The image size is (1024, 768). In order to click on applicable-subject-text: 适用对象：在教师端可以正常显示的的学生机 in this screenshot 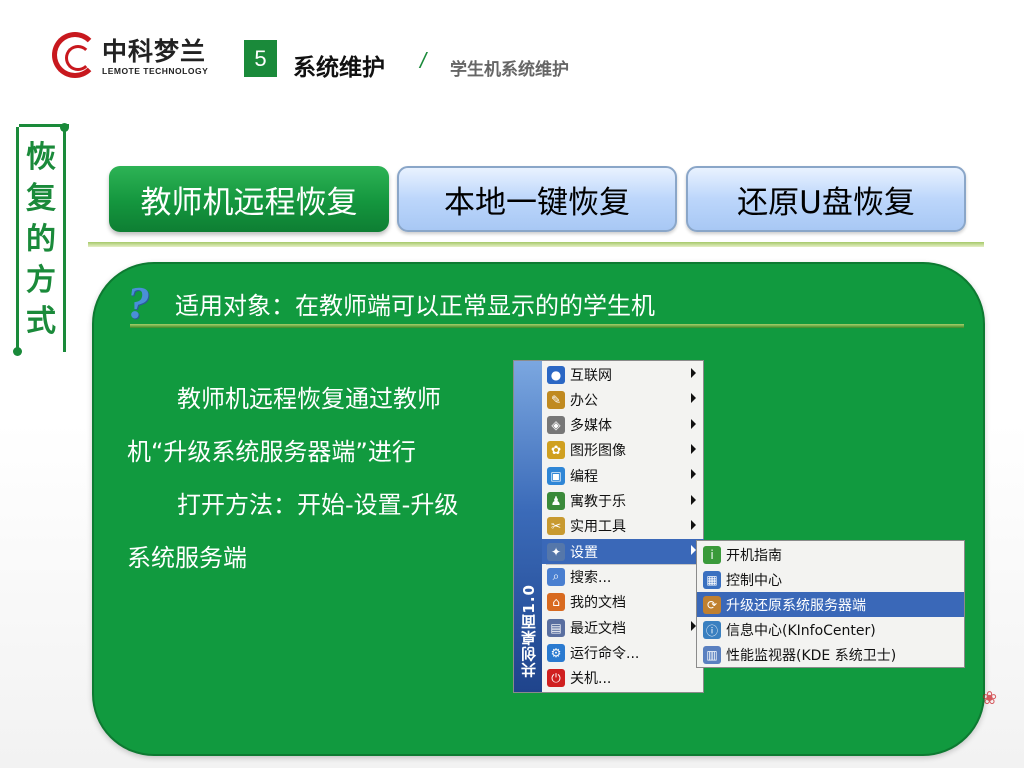, I will do `click(415, 306)`.